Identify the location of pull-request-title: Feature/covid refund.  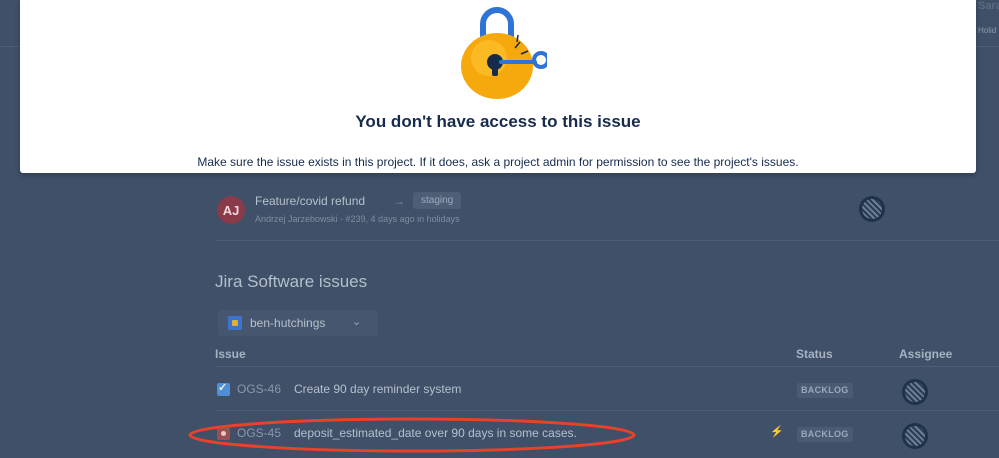
(310, 201).